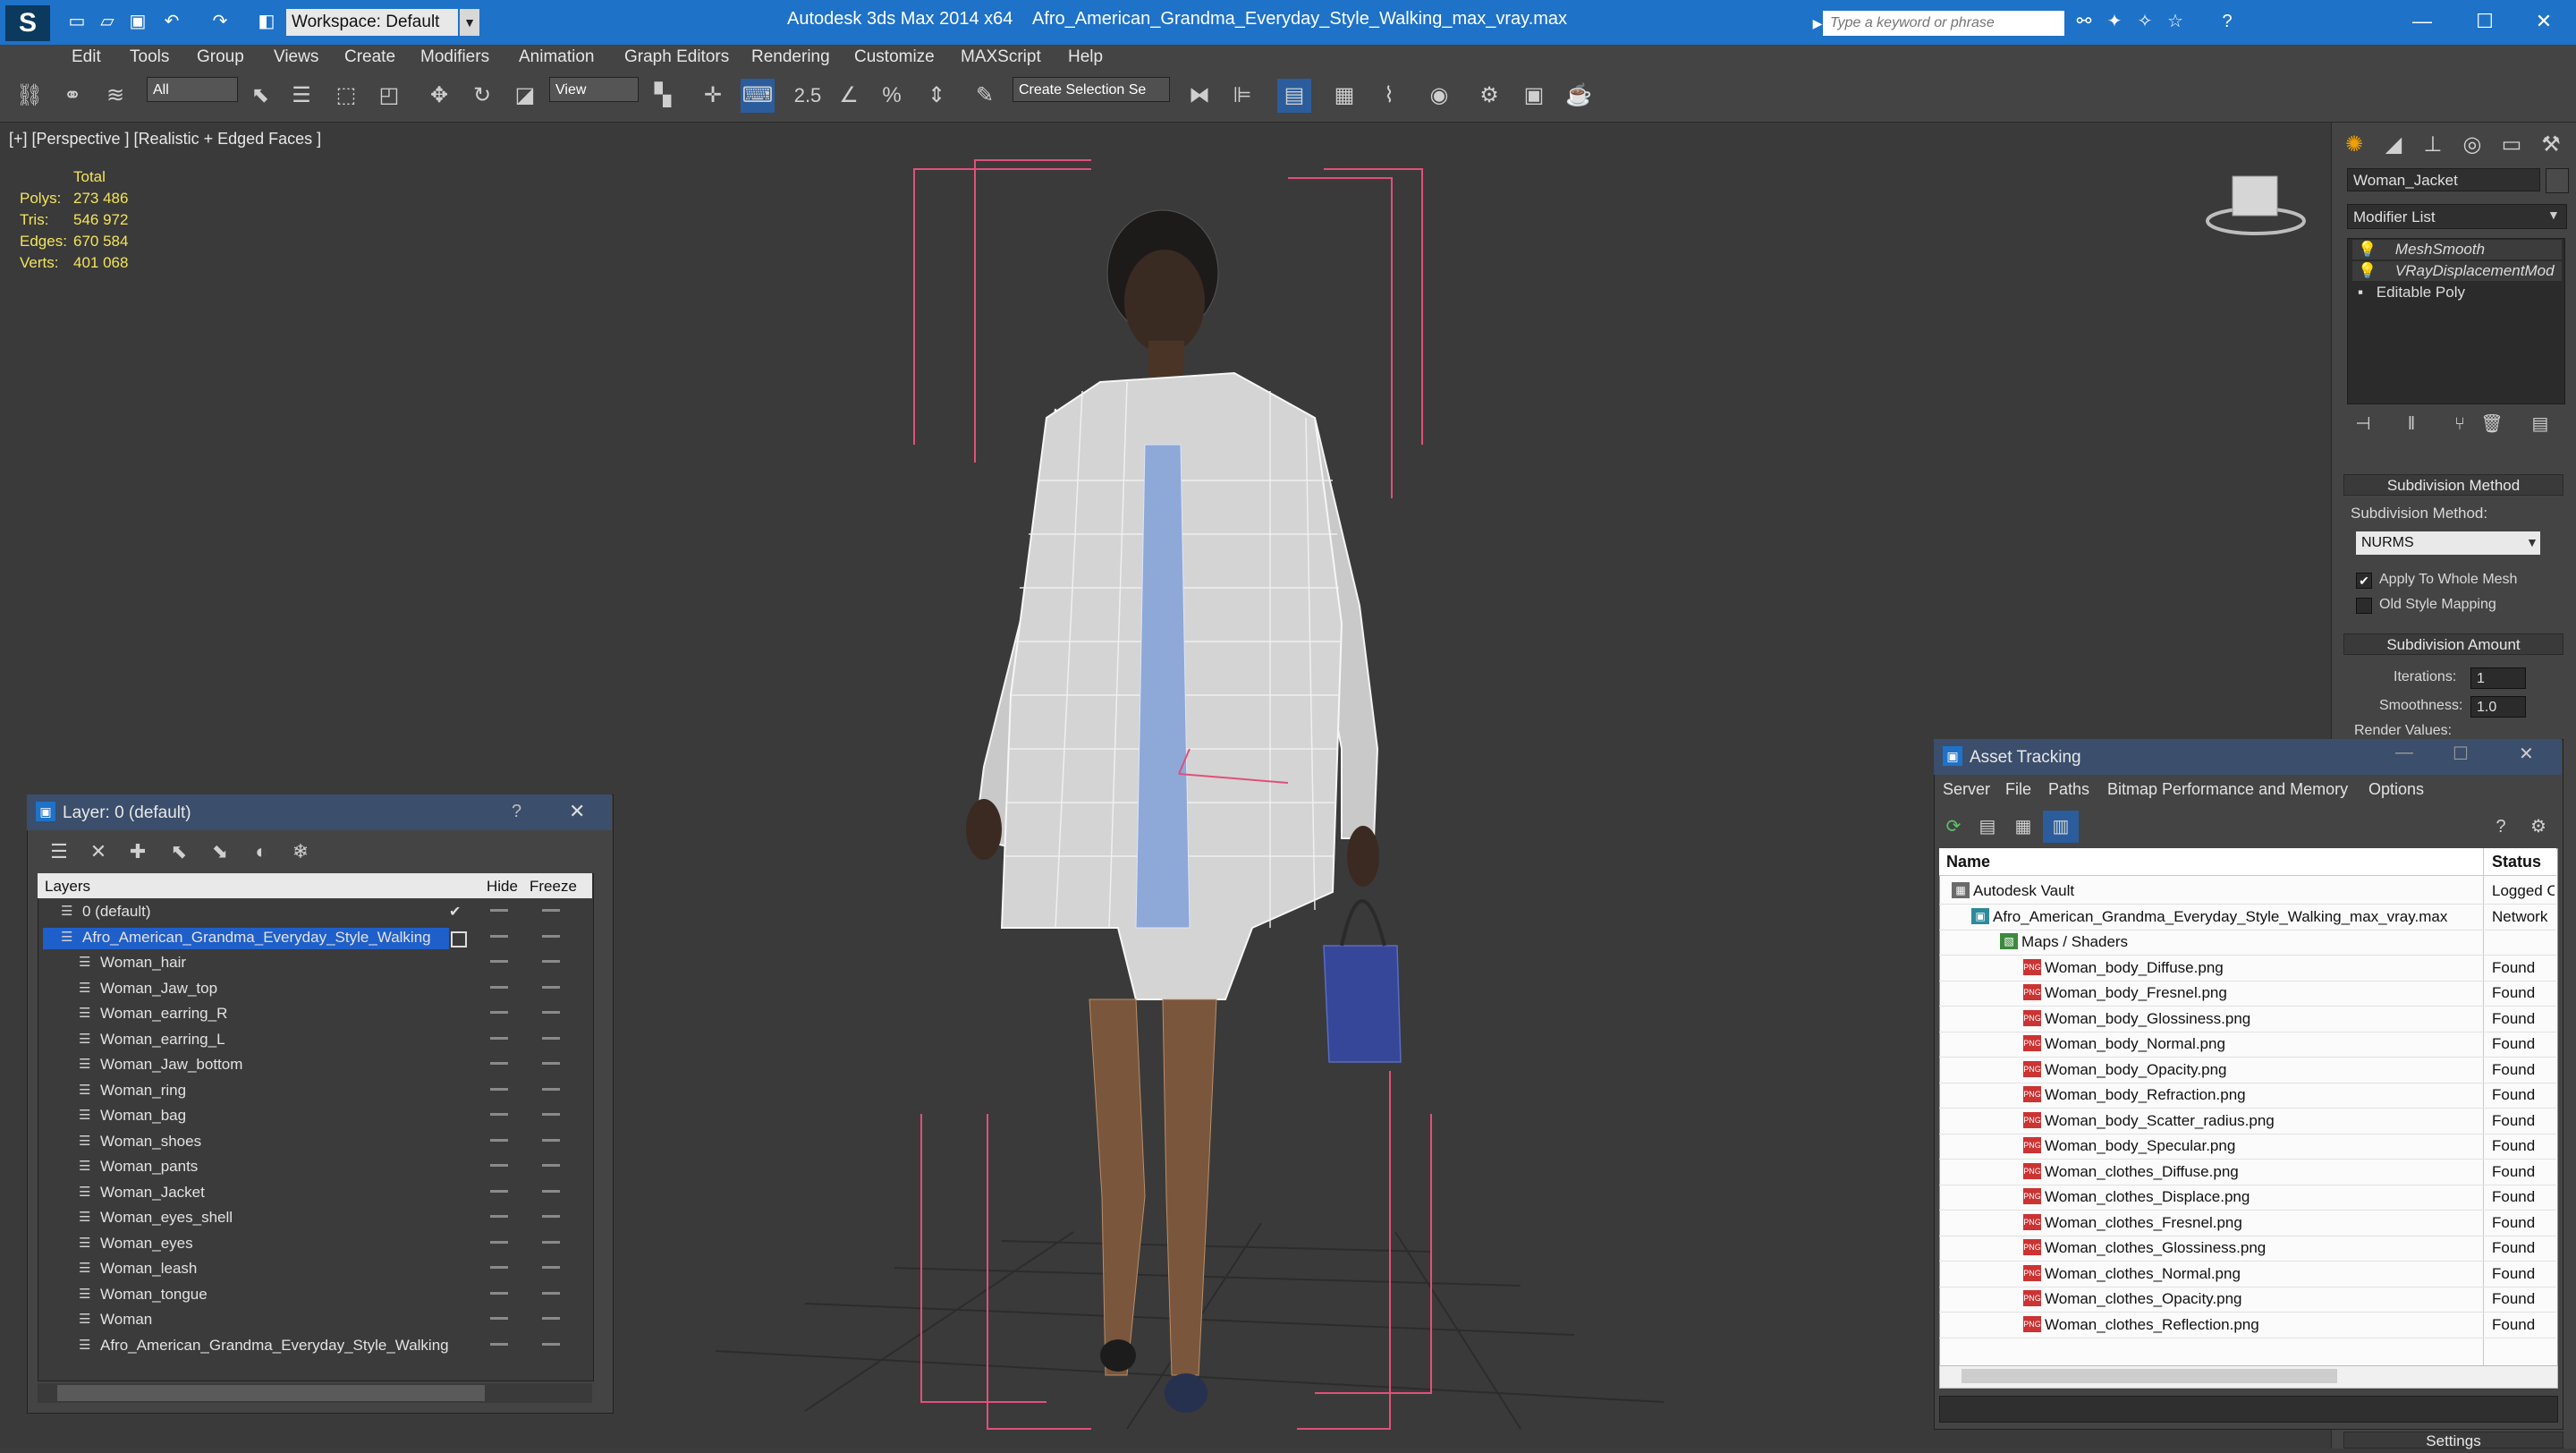 The width and height of the screenshot is (2576, 1453). What do you see at coordinates (2248, 1377) in the screenshot?
I see `asset-horizontal-scrollbar` at bounding box center [2248, 1377].